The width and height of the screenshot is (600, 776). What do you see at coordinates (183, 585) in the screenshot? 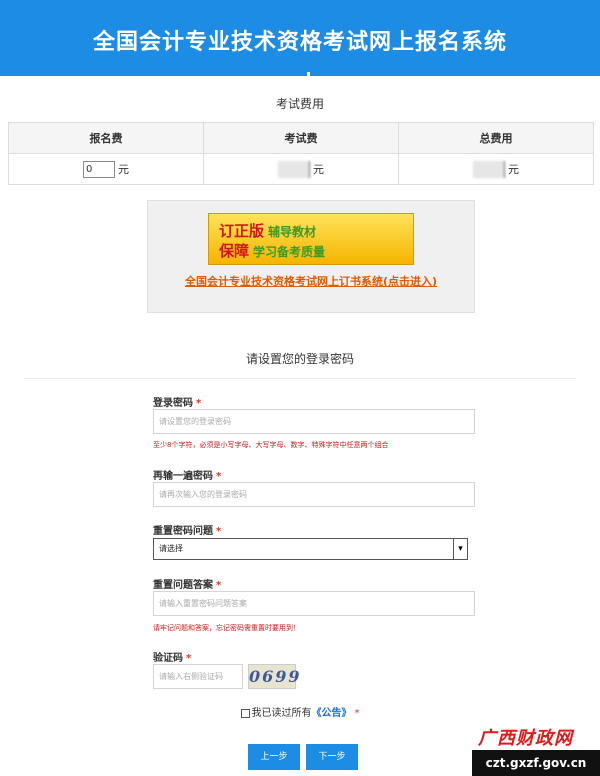
I see `security-answer-label-text: 重置问题答案` at bounding box center [183, 585].